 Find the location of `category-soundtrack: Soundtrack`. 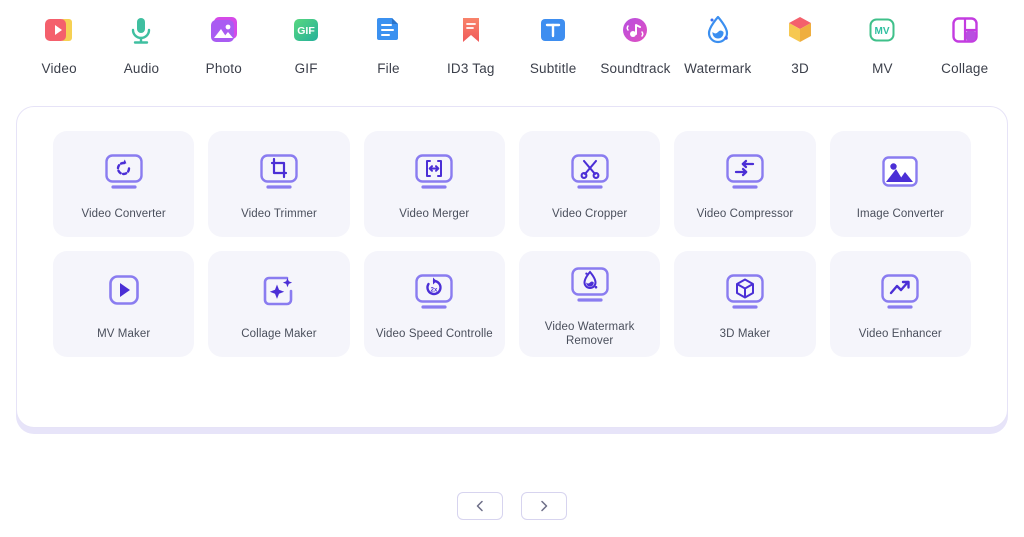

category-soundtrack: Soundtrack is located at coordinates (635, 43).